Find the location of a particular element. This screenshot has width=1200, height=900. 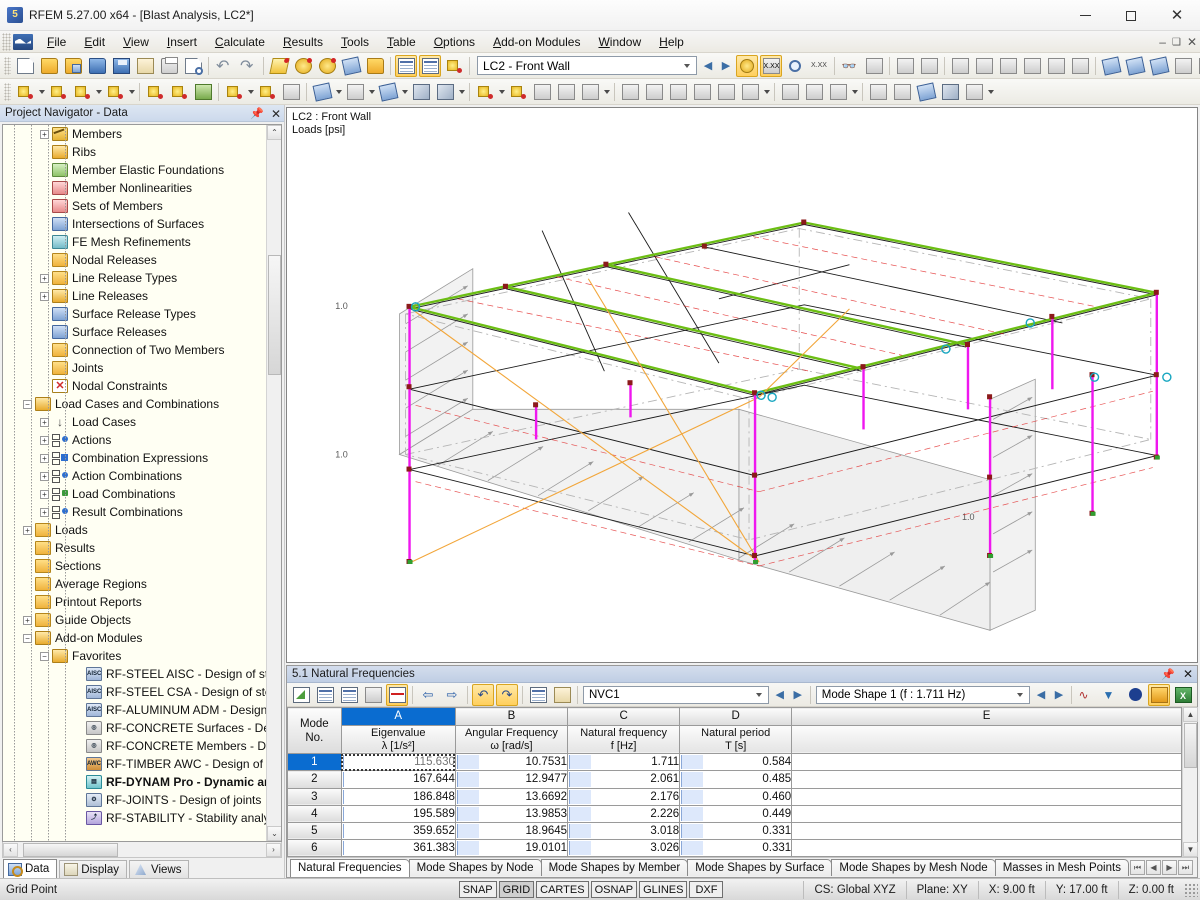

cell-C6: 3.026 is located at coordinates (624, 848).